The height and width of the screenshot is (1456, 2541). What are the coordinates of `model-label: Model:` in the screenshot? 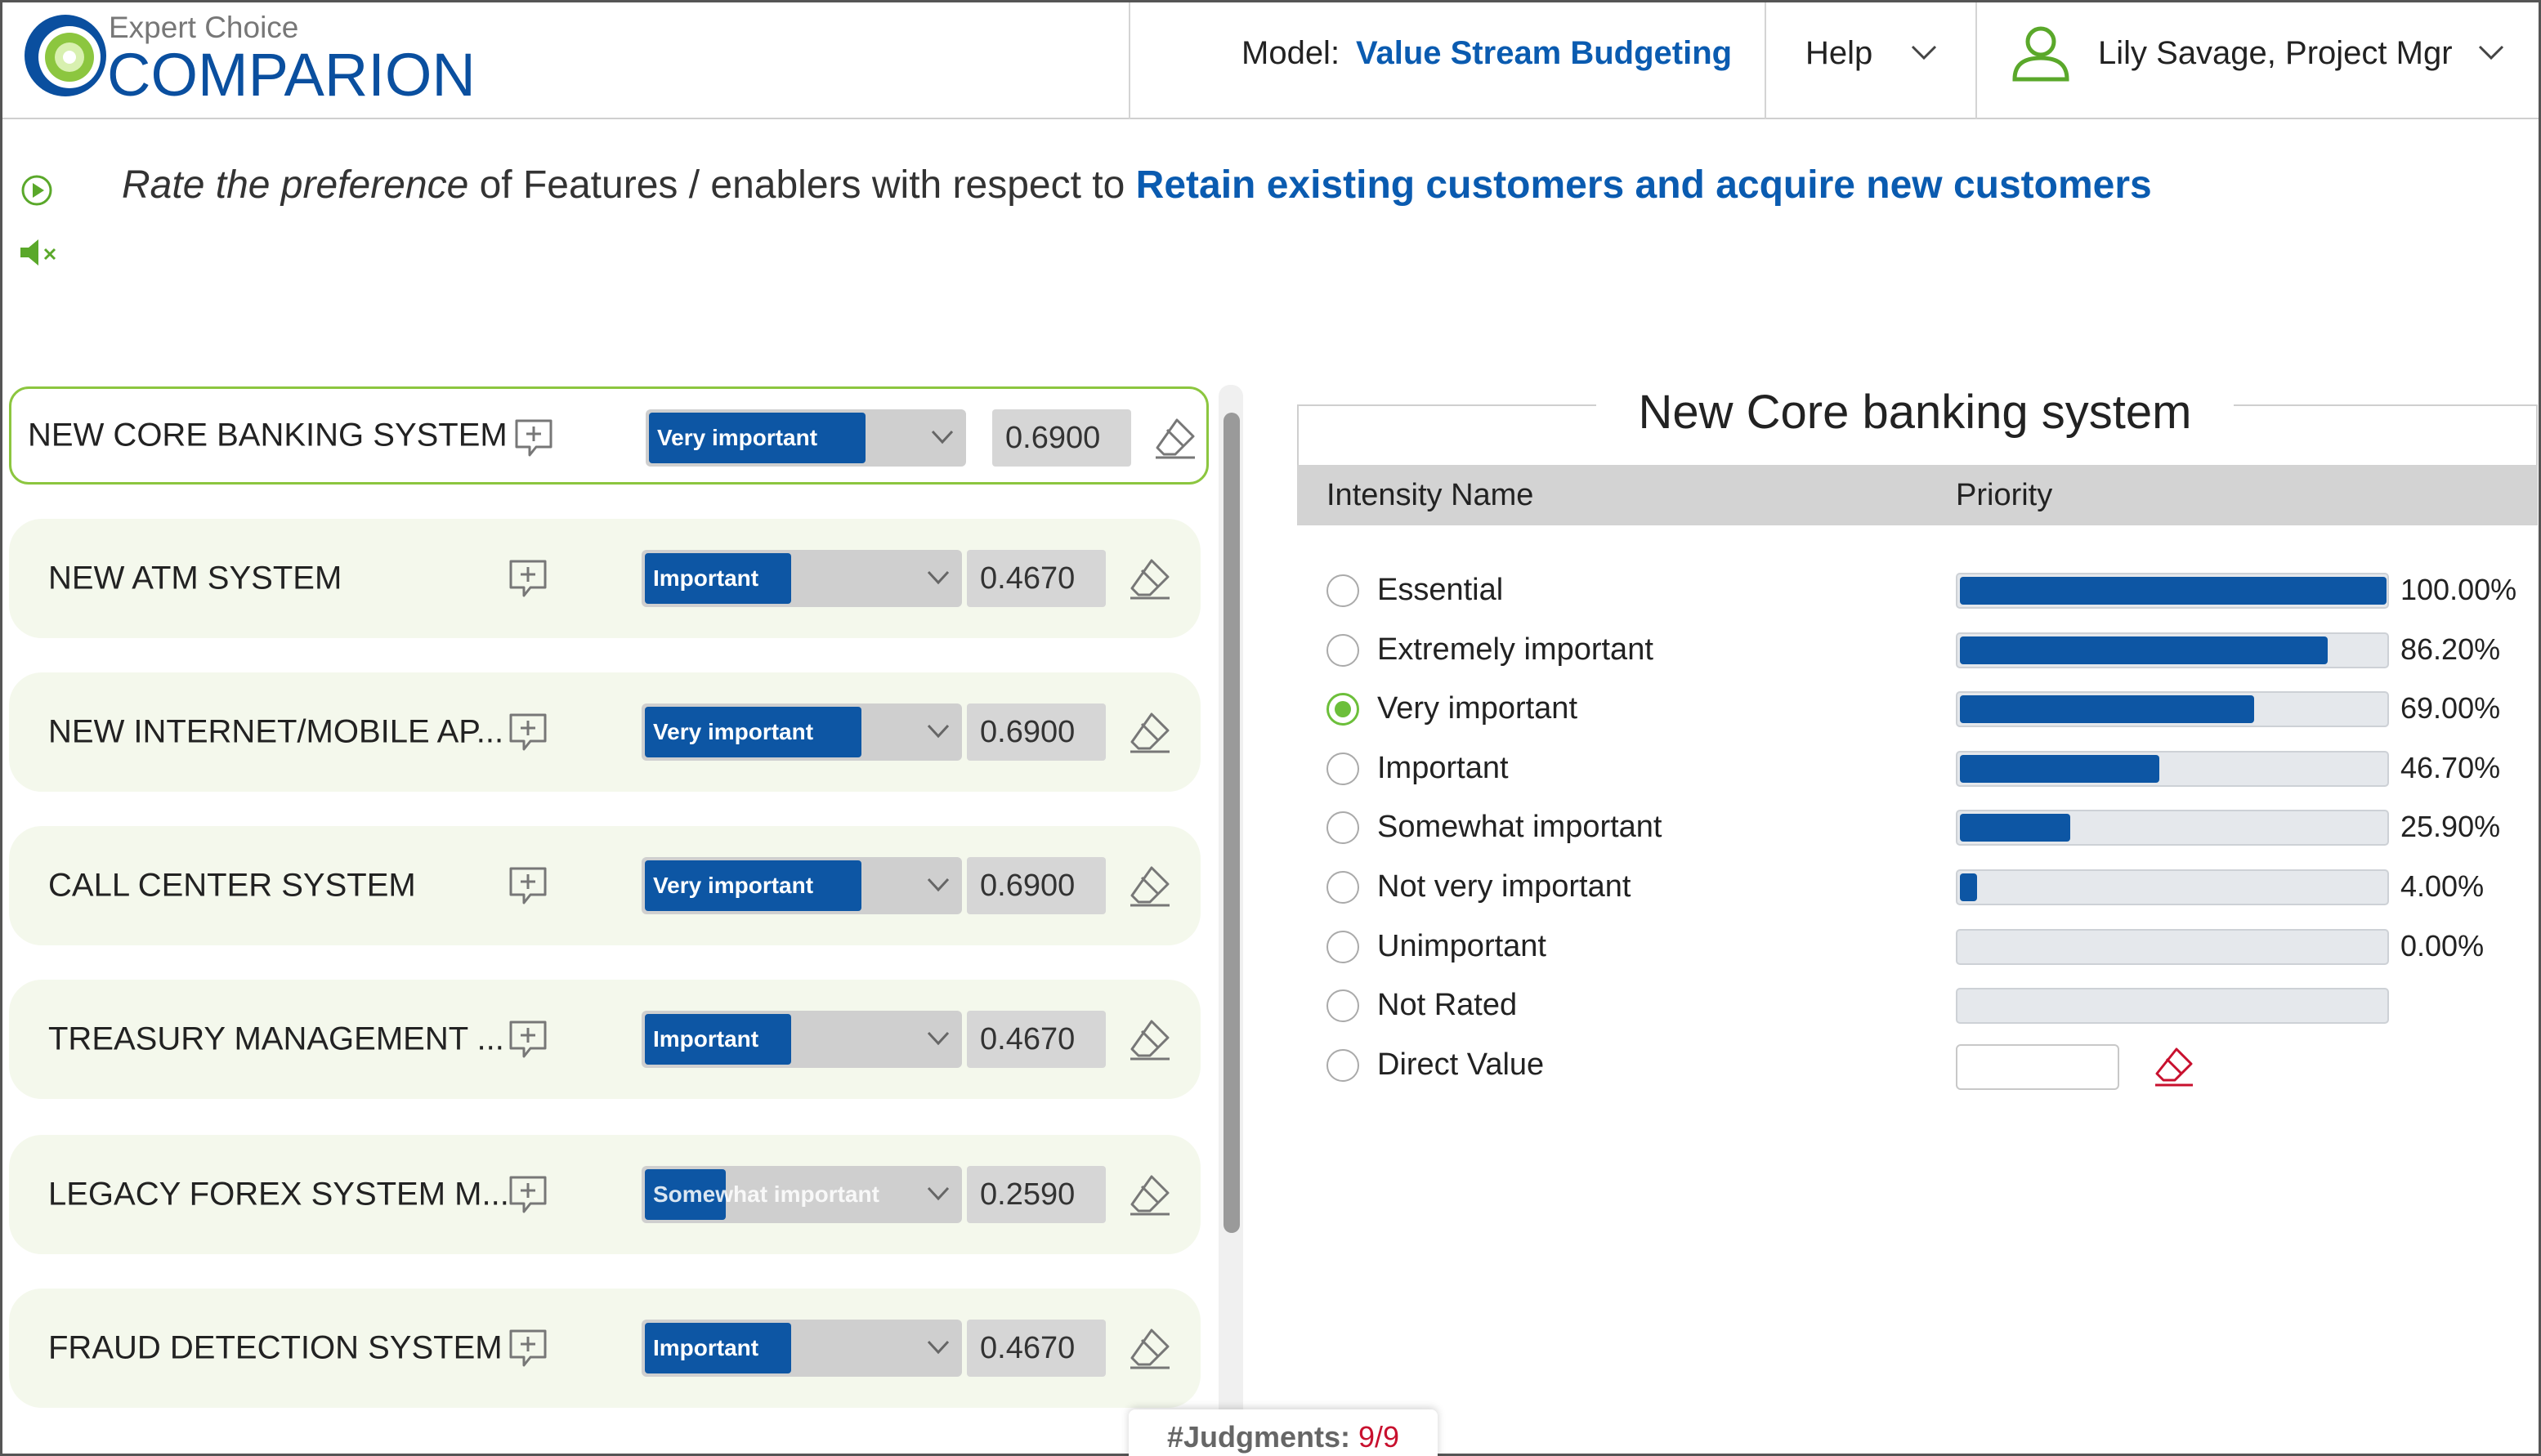 It's located at (1291, 53).